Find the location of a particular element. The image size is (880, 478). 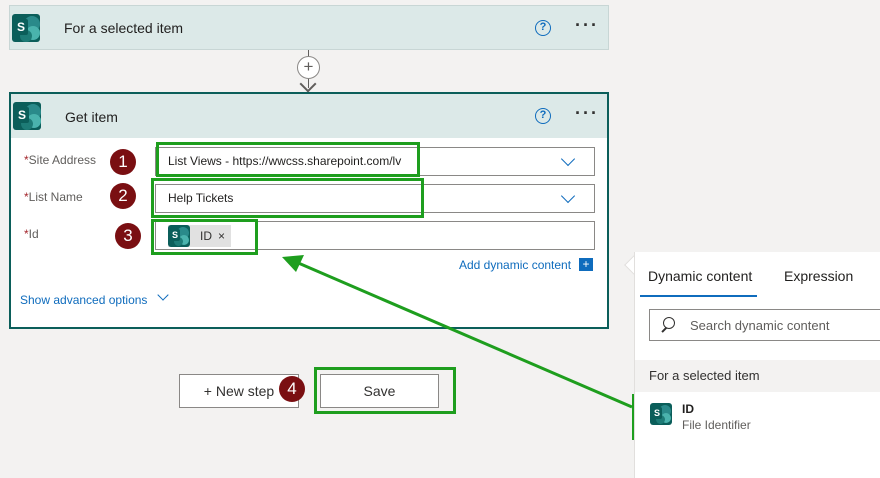

sharepoint-icon: S is located at coordinates (661, 414).